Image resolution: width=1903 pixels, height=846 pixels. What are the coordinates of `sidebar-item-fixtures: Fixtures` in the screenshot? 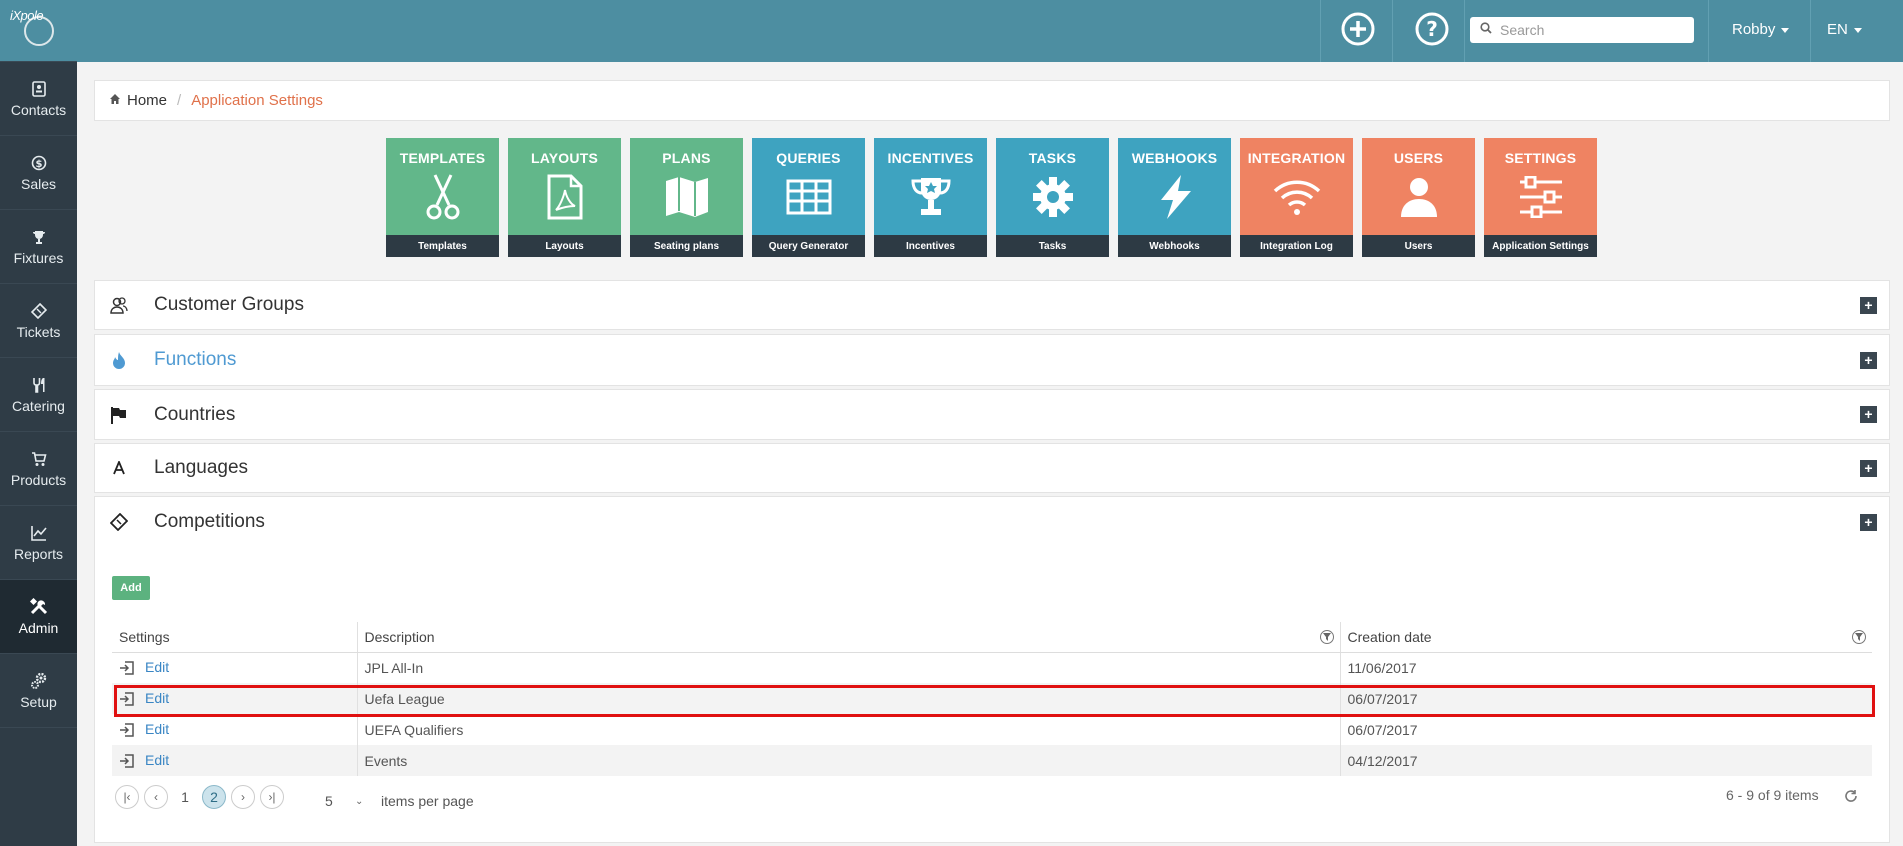 It's located at (38, 247).